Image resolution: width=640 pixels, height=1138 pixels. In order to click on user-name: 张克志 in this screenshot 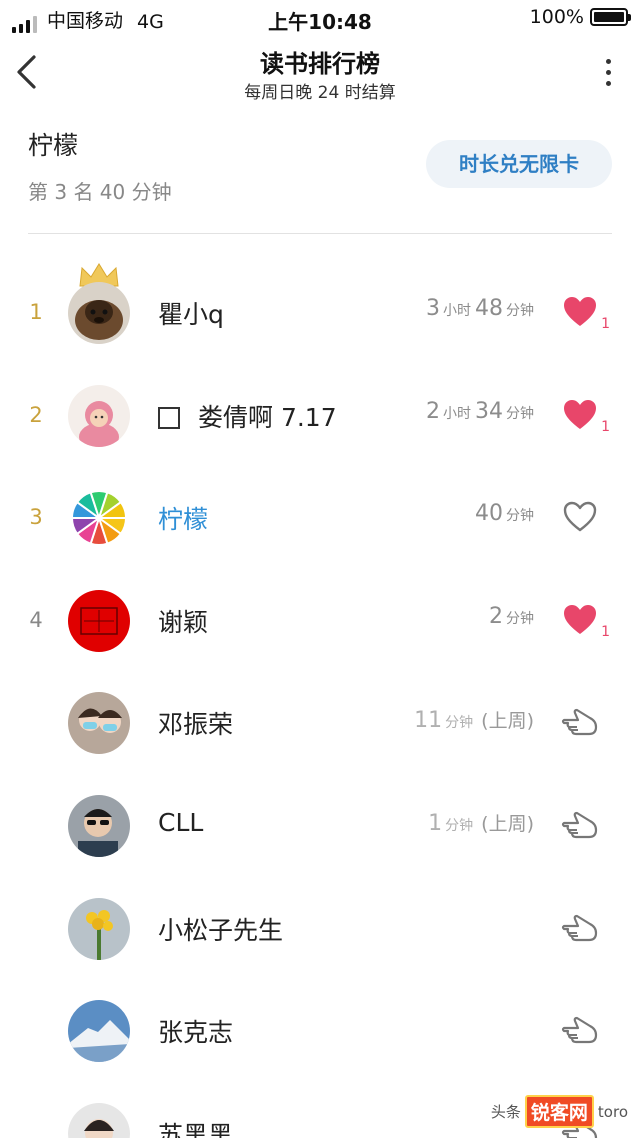, I will do `click(195, 1031)`.